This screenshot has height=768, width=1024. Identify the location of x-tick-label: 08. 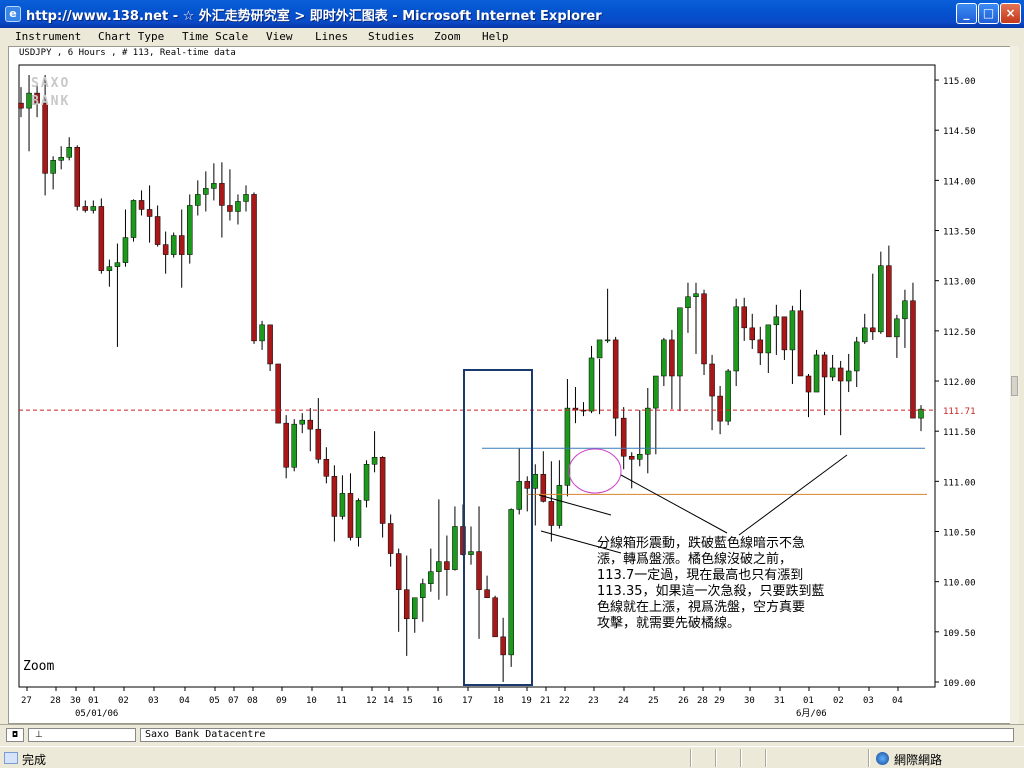
(252, 701).